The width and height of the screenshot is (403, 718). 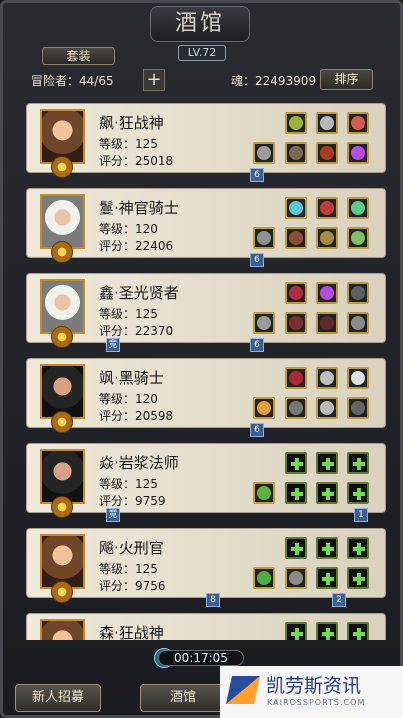 What do you see at coordinates (346, 79) in the screenshot?
I see `sort-button: 排序` at bounding box center [346, 79].